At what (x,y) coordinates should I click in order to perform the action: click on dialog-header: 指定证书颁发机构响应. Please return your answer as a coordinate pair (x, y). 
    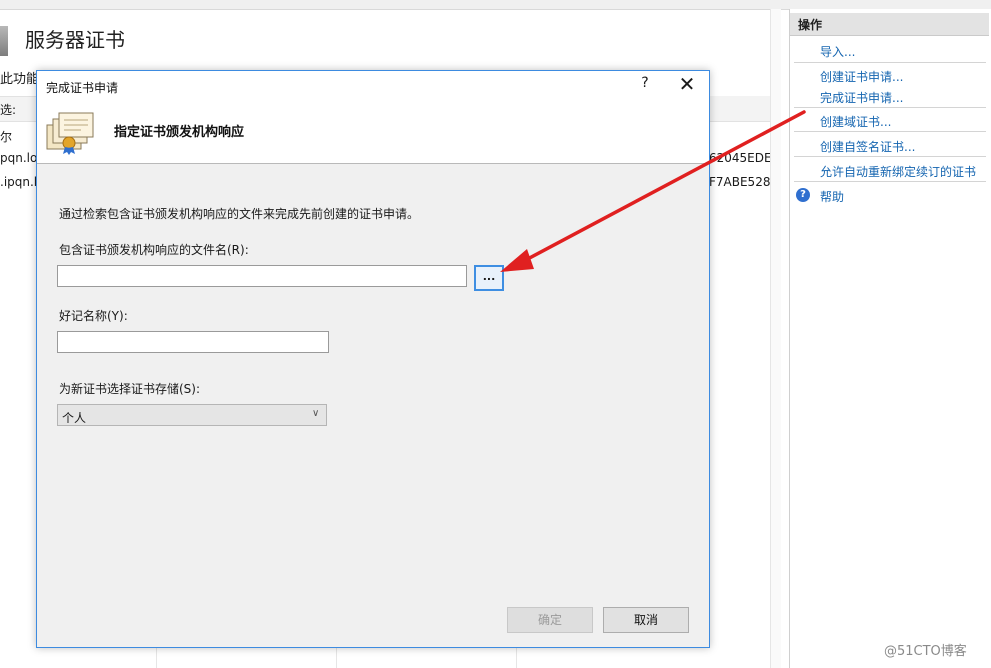
    Looking at the image, I should click on (373, 132).